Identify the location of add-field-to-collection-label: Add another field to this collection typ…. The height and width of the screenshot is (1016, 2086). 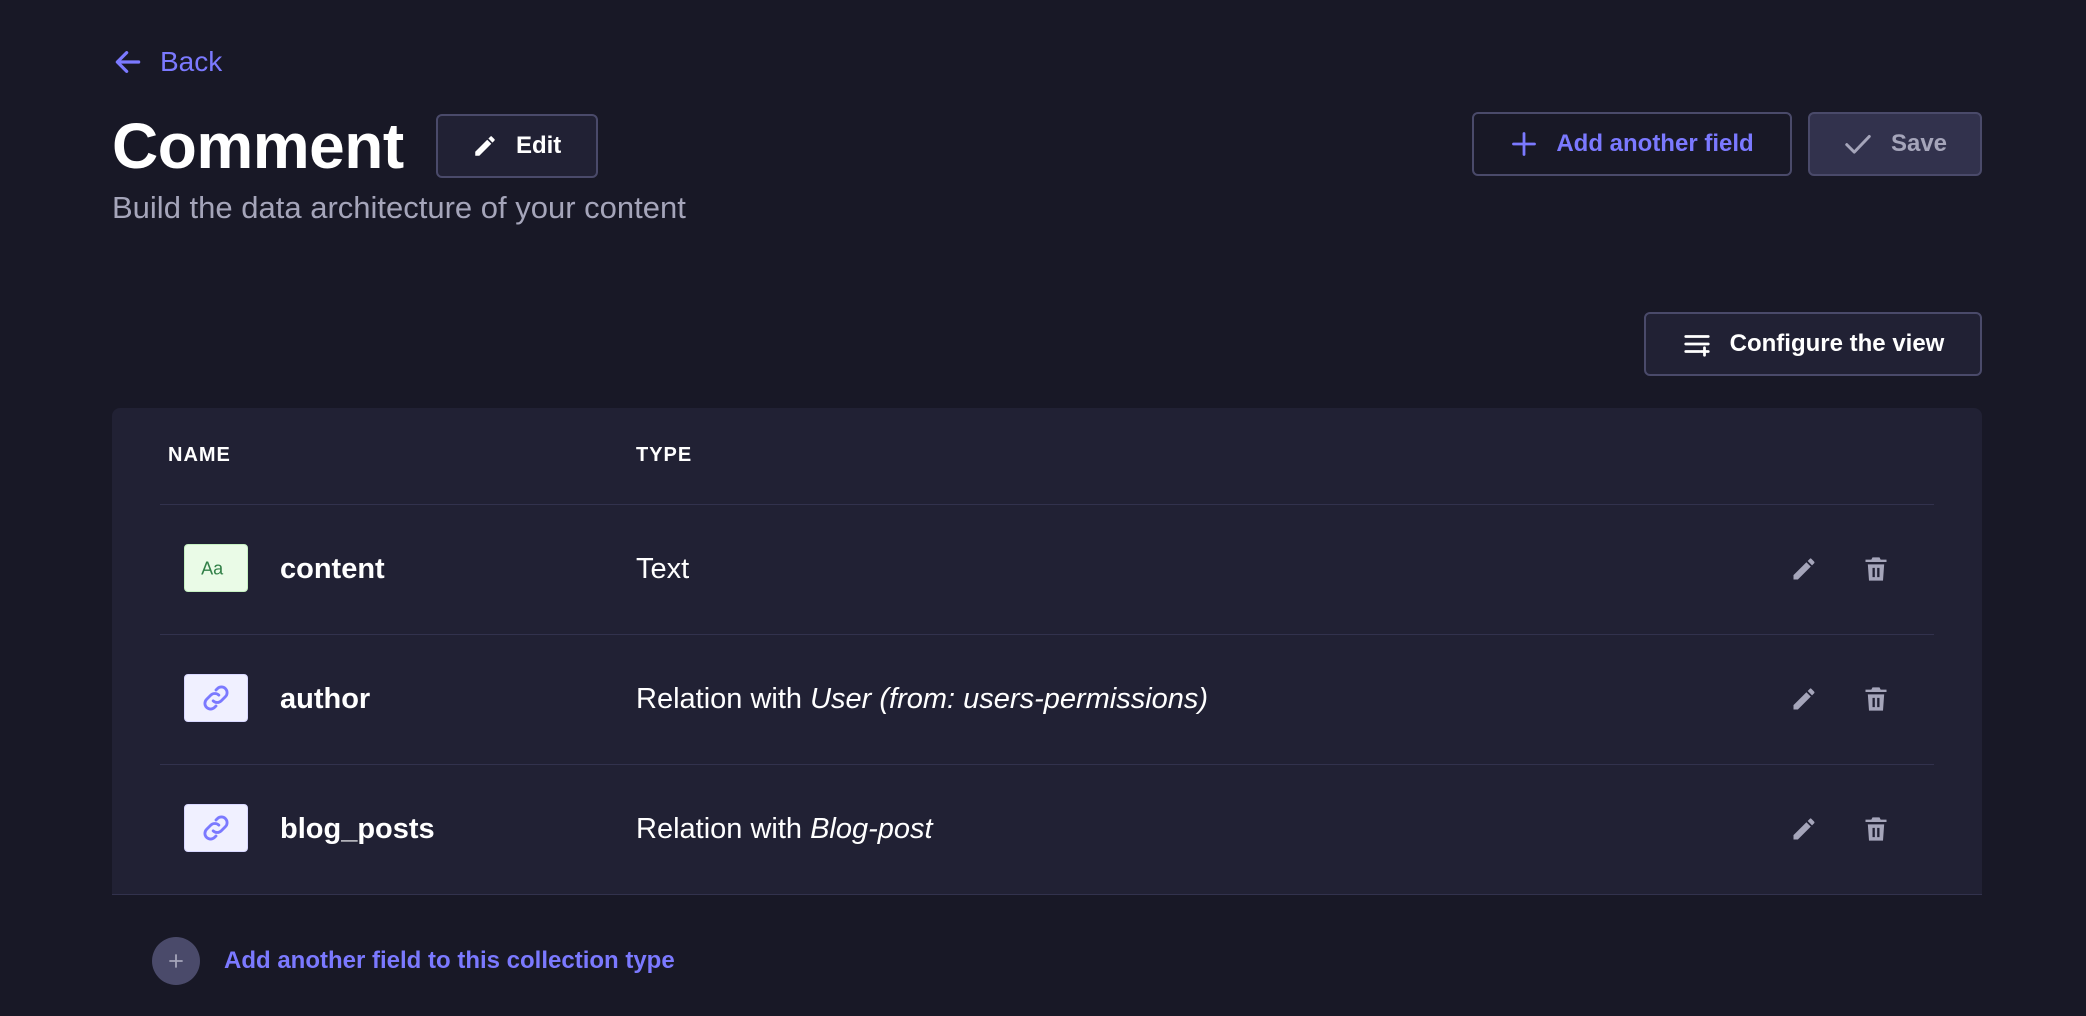
(449, 960).